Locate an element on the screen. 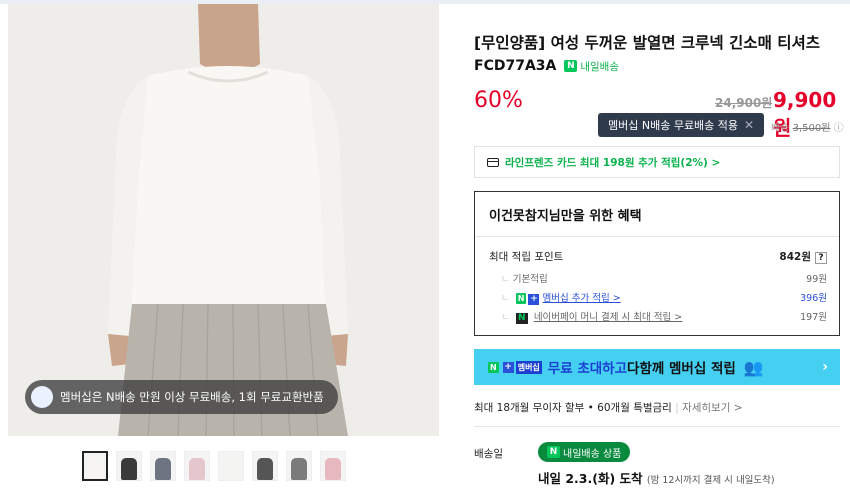 This screenshot has height=499, width=850. membership-tooltip: 멤버십 N배송 무료배송 적용 ✕ is located at coordinates (681, 125).